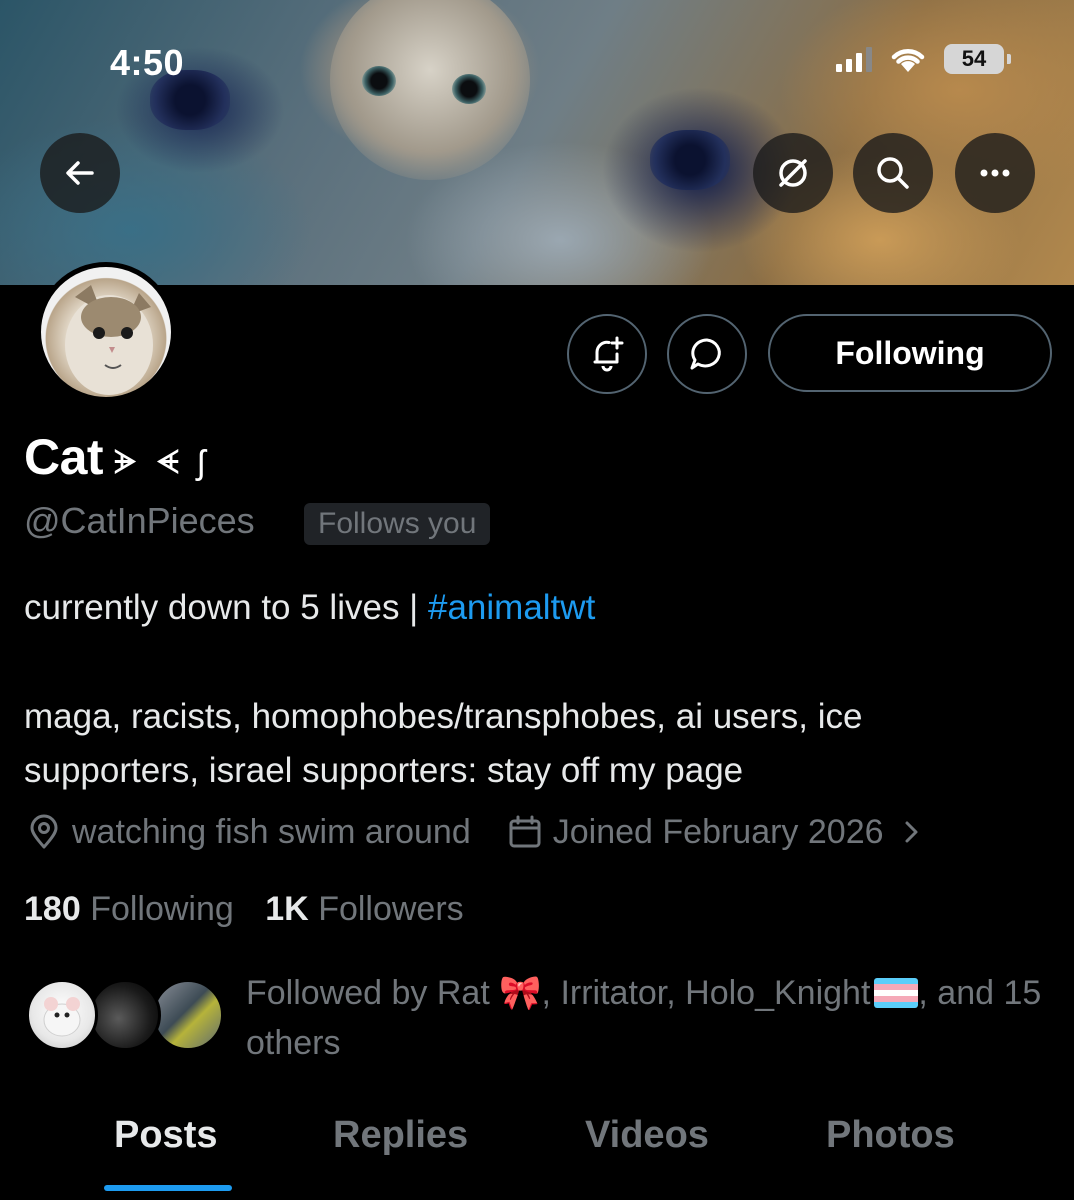 Image resolution: width=1074 pixels, height=1200 pixels. Describe the element at coordinates (511, 607) in the screenshot. I see `bio-hashtag-link: #animaltwt` at that location.